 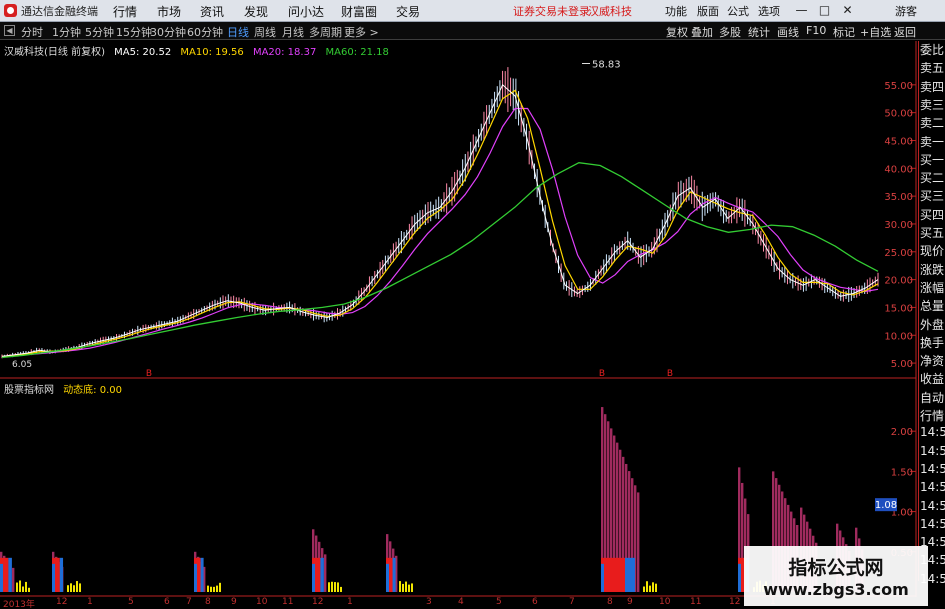 I want to click on price-tick-label: 45.00, so click(x=898, y=141).